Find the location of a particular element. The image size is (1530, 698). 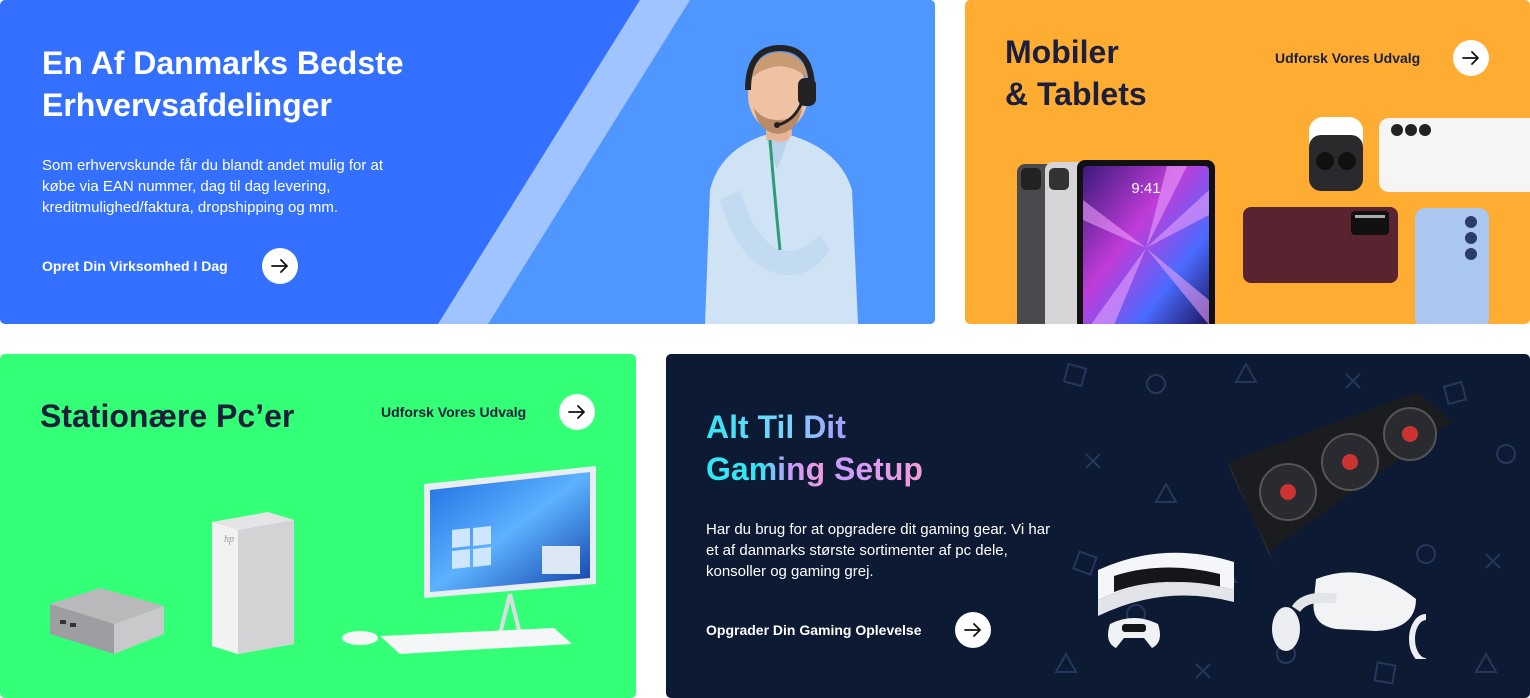

svg-text: hp is located at coordinates (229, 539).